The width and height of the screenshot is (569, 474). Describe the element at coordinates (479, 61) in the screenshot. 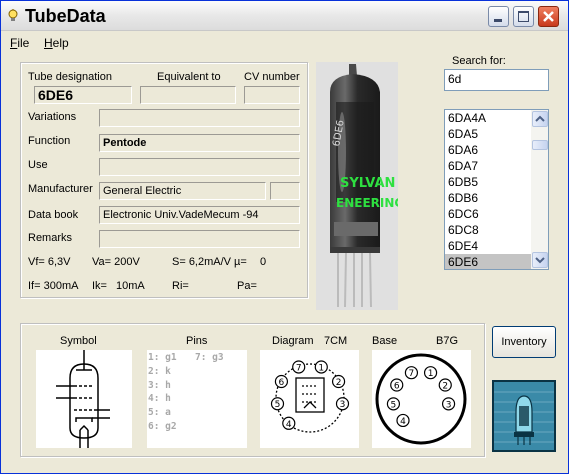

I see `search-label: Search for:` at that location.